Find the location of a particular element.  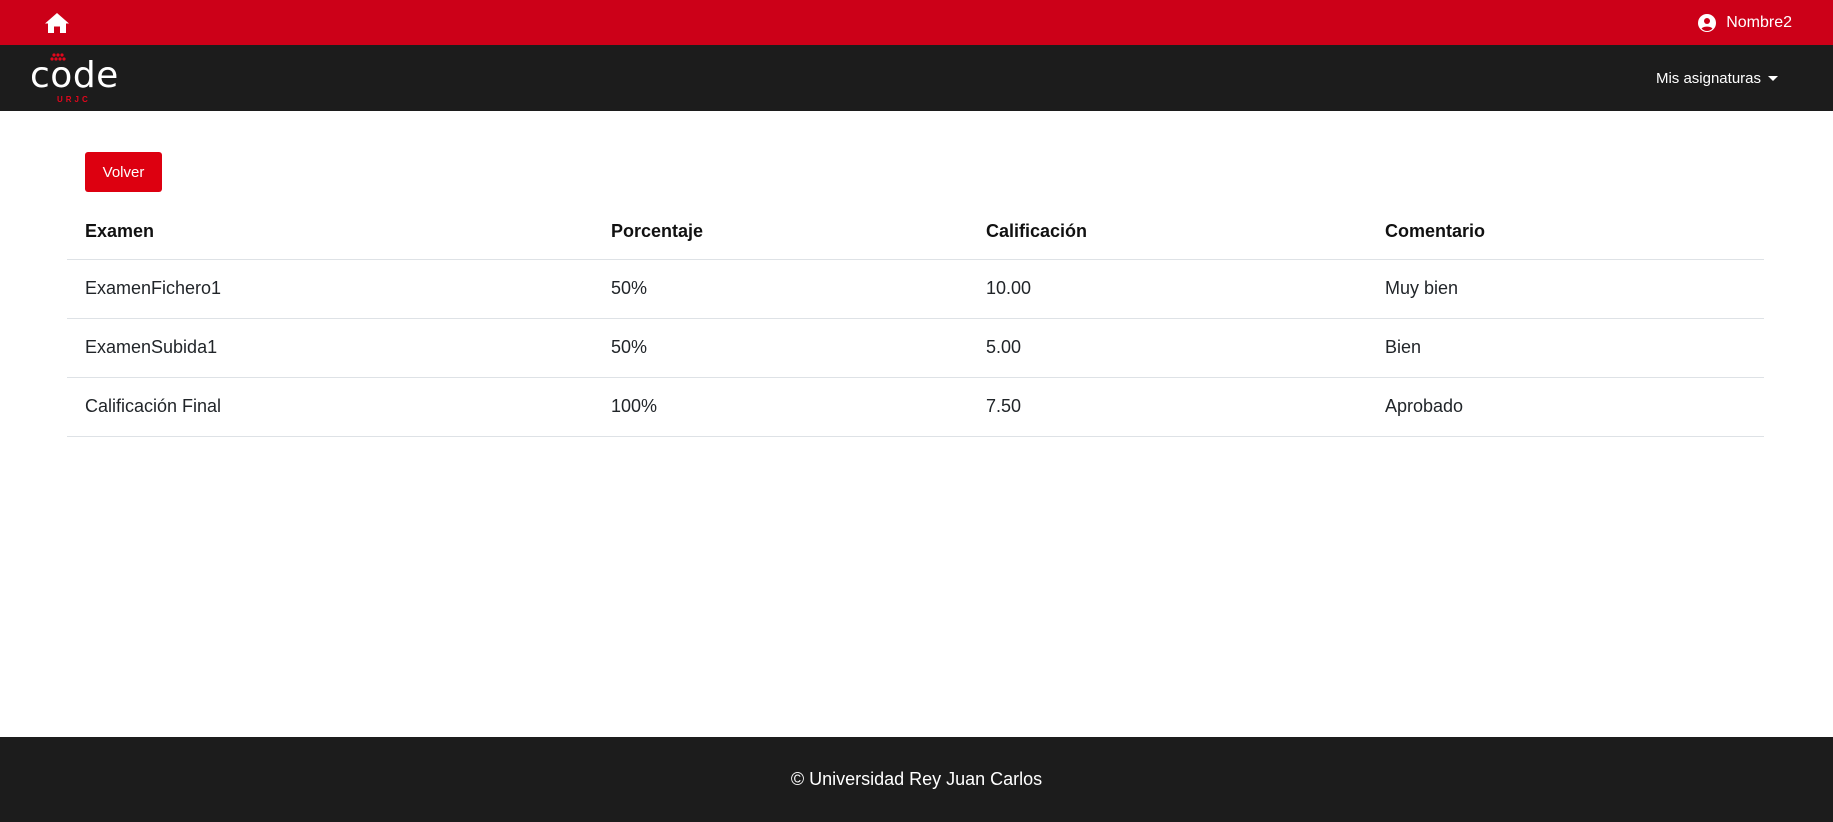

subjects-dropdown: Mis asignaturas is located at coordinates (1717, 78).